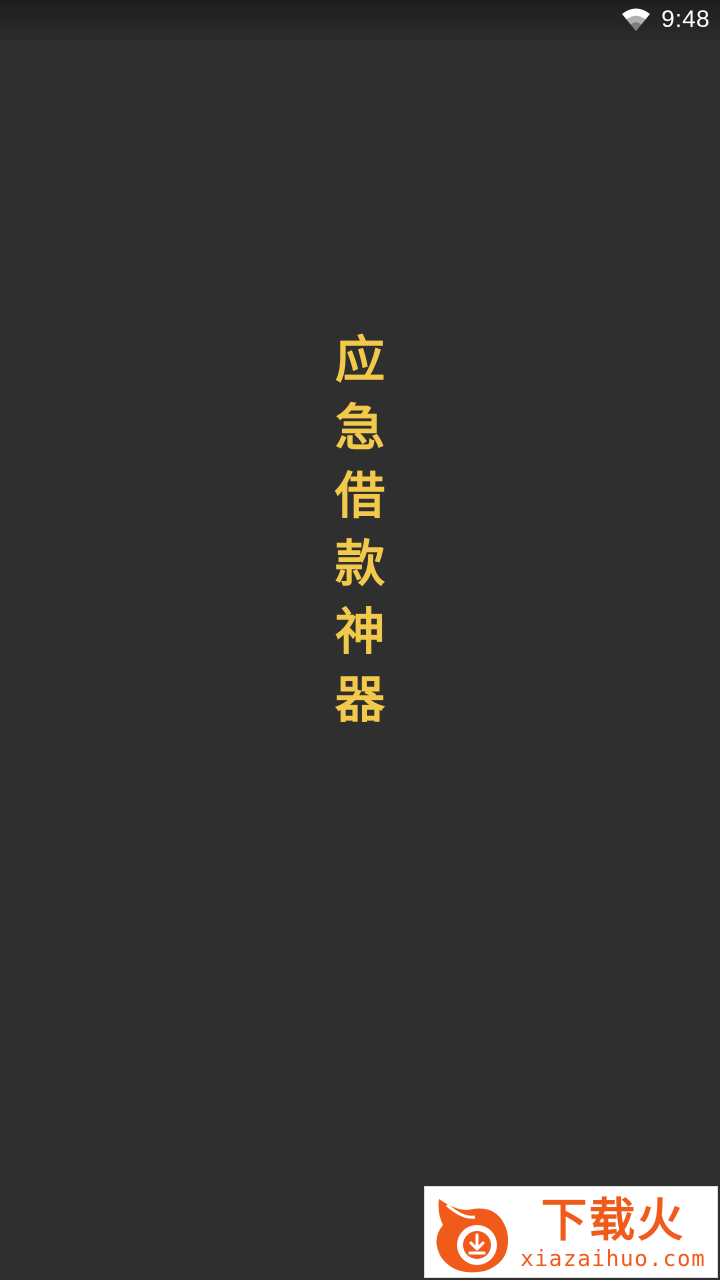 This screenshot has height=1280, width=720. I want to click on watermark-badge: 下载火 xiazaihuo.com, so click(571, 1232).